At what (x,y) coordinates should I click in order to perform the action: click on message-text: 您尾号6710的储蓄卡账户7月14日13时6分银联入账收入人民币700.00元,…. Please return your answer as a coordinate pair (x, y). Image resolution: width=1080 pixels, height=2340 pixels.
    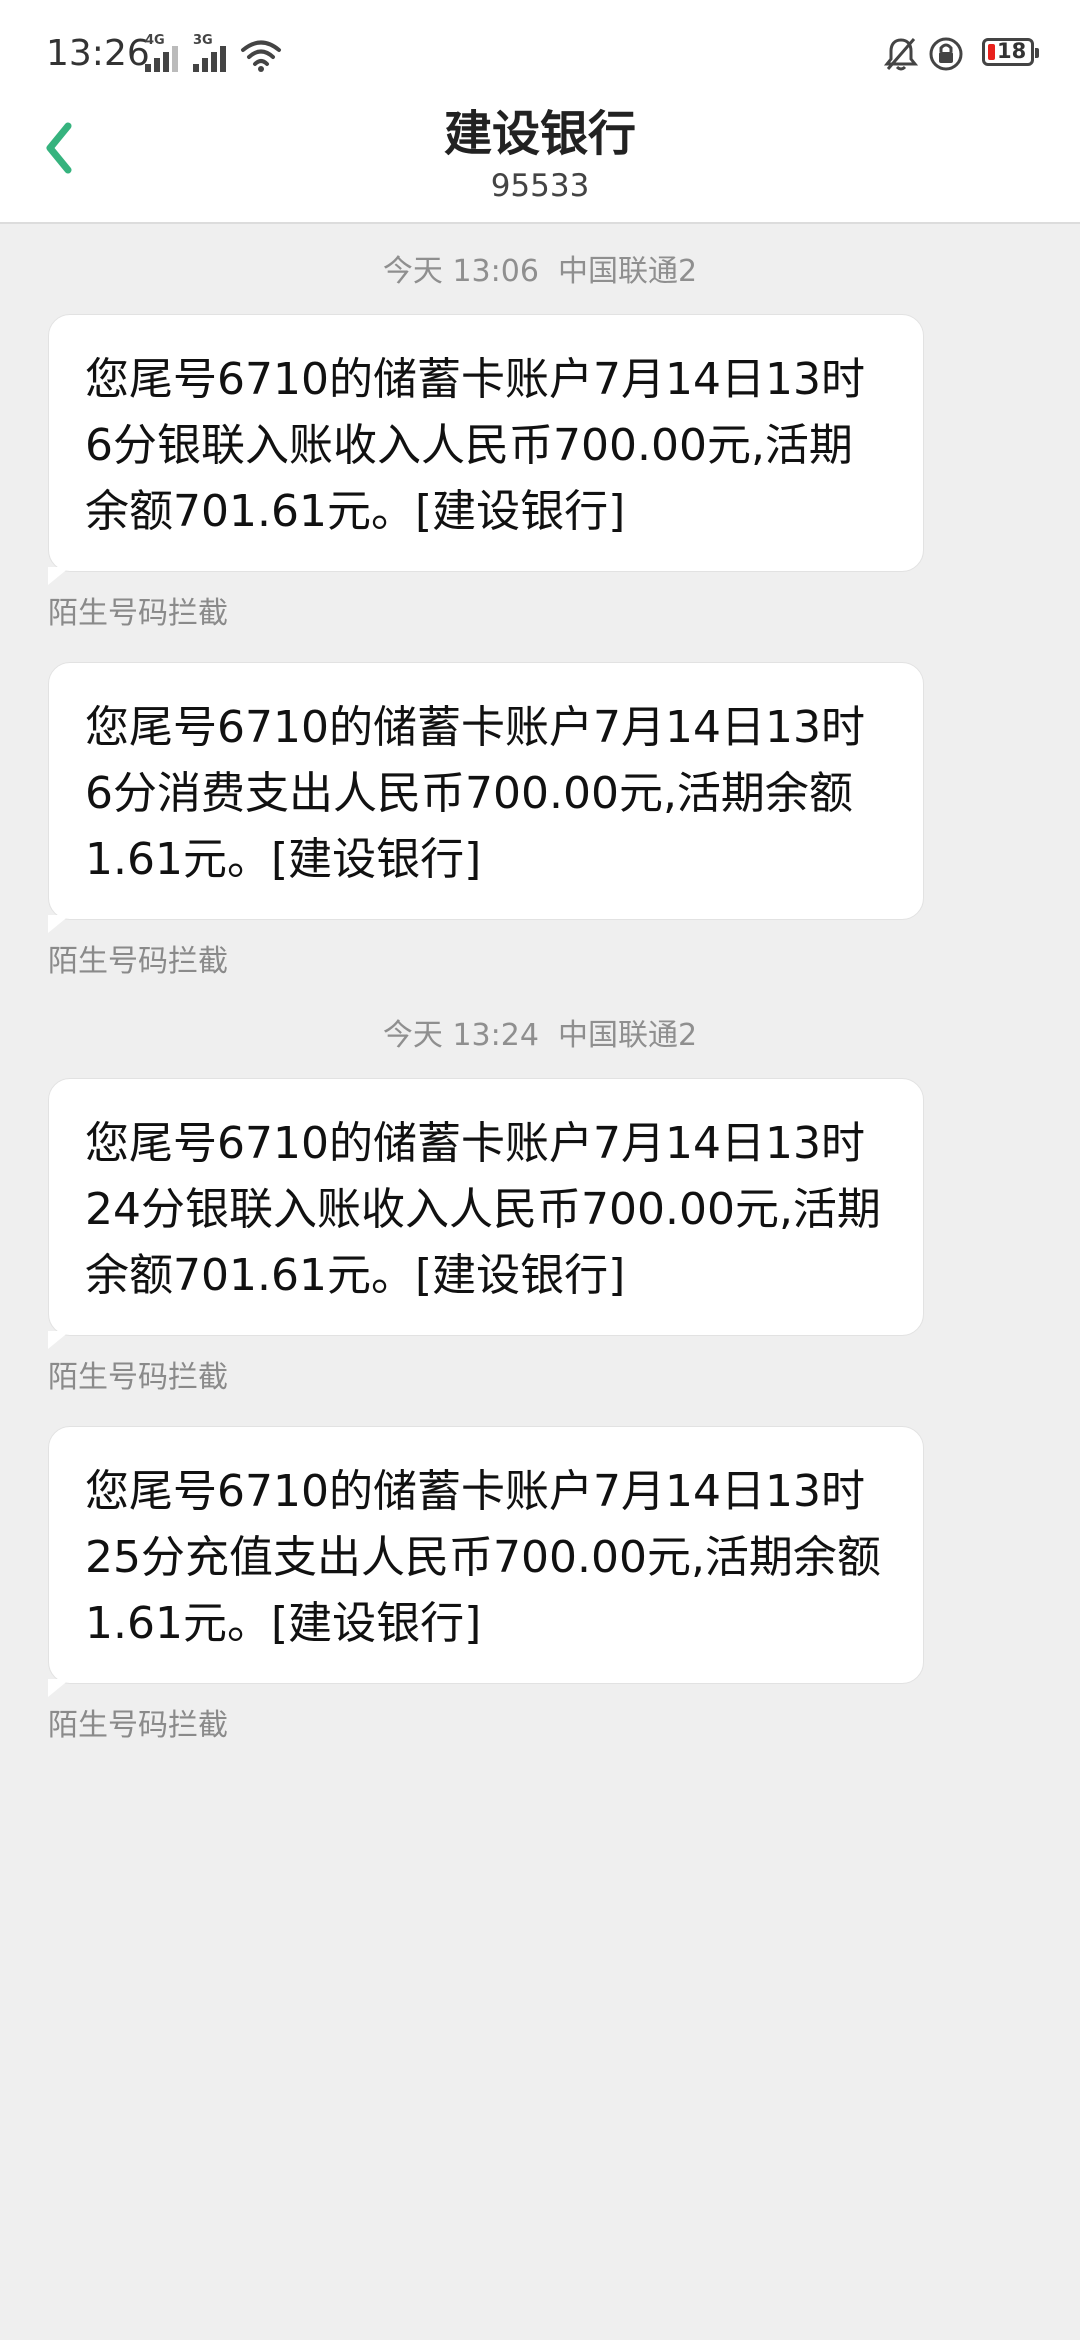
    Looking at the image, I should click on (475, 445).